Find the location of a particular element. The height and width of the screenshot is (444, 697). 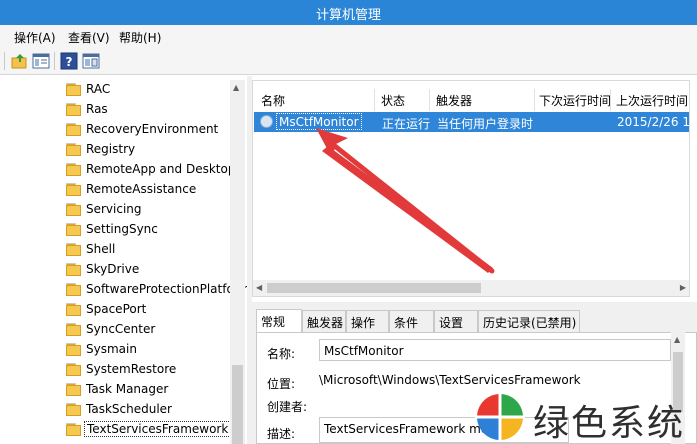

tree-item: RemoteAssistance is located at coordinates (148, 190).